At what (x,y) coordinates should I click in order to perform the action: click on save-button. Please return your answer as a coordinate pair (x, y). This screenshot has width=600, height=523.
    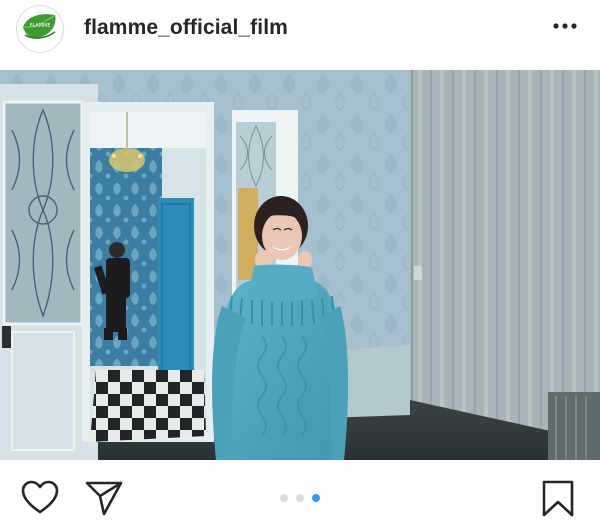
    Looking at the image, I should click on (558, 498).